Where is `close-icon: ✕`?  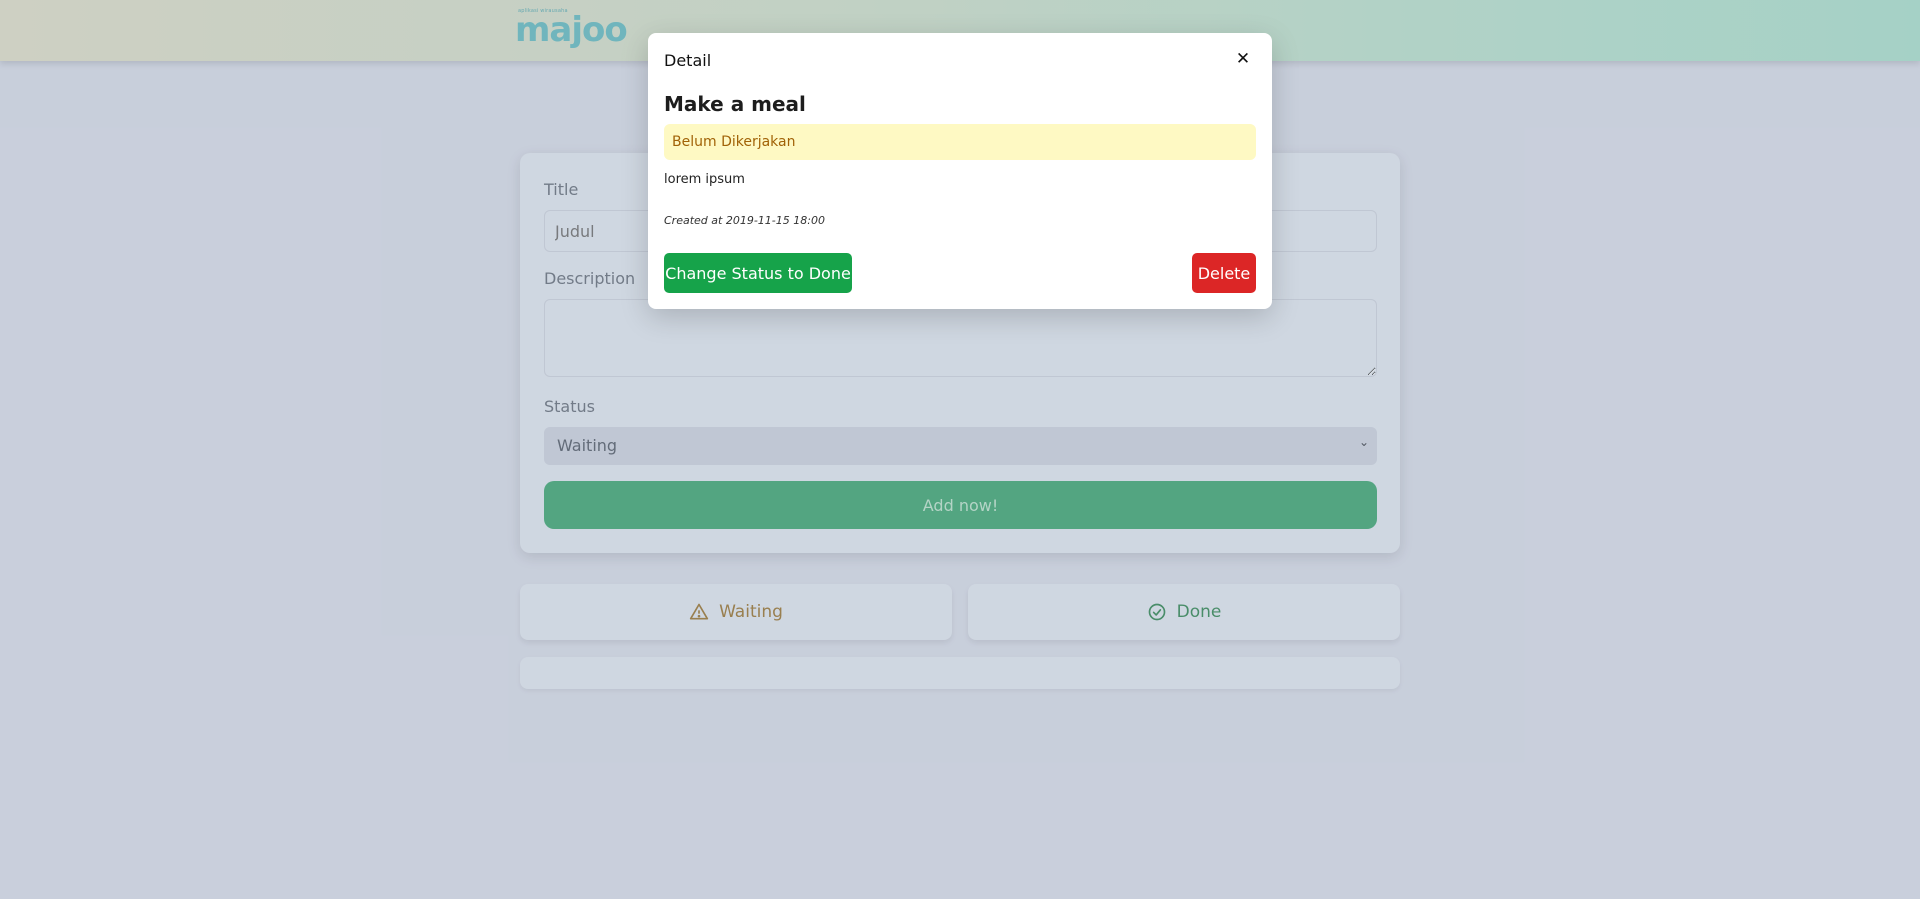 close-icon: ✕ is located at coordinates (1243, 59).